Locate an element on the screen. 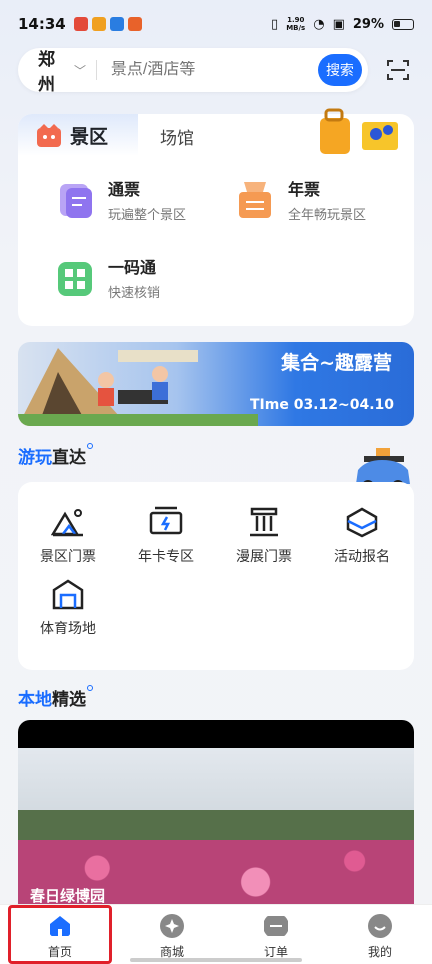  qr-code-icon is located at coordinates (75, 278).